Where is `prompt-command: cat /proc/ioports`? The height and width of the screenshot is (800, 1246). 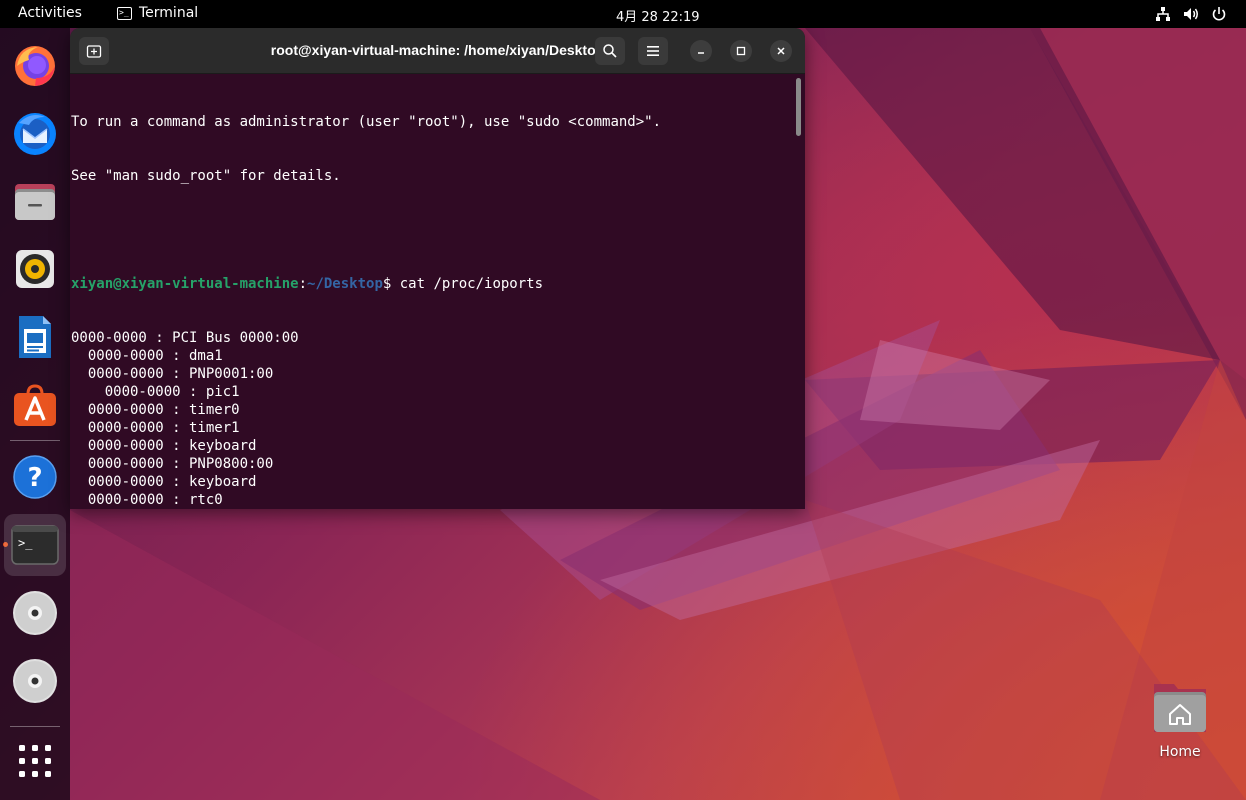 prompt-command: cat /proc/ioports is located at coordinates (471, 284).